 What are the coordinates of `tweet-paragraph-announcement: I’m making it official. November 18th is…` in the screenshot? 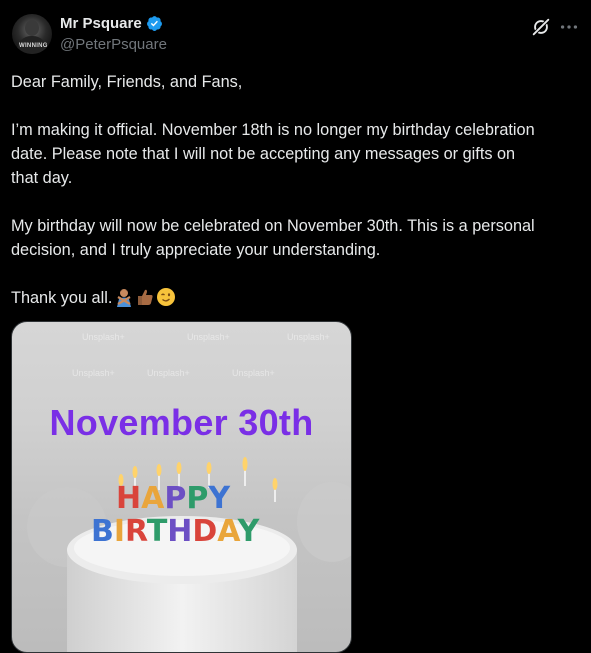 It's located at (273, 154).